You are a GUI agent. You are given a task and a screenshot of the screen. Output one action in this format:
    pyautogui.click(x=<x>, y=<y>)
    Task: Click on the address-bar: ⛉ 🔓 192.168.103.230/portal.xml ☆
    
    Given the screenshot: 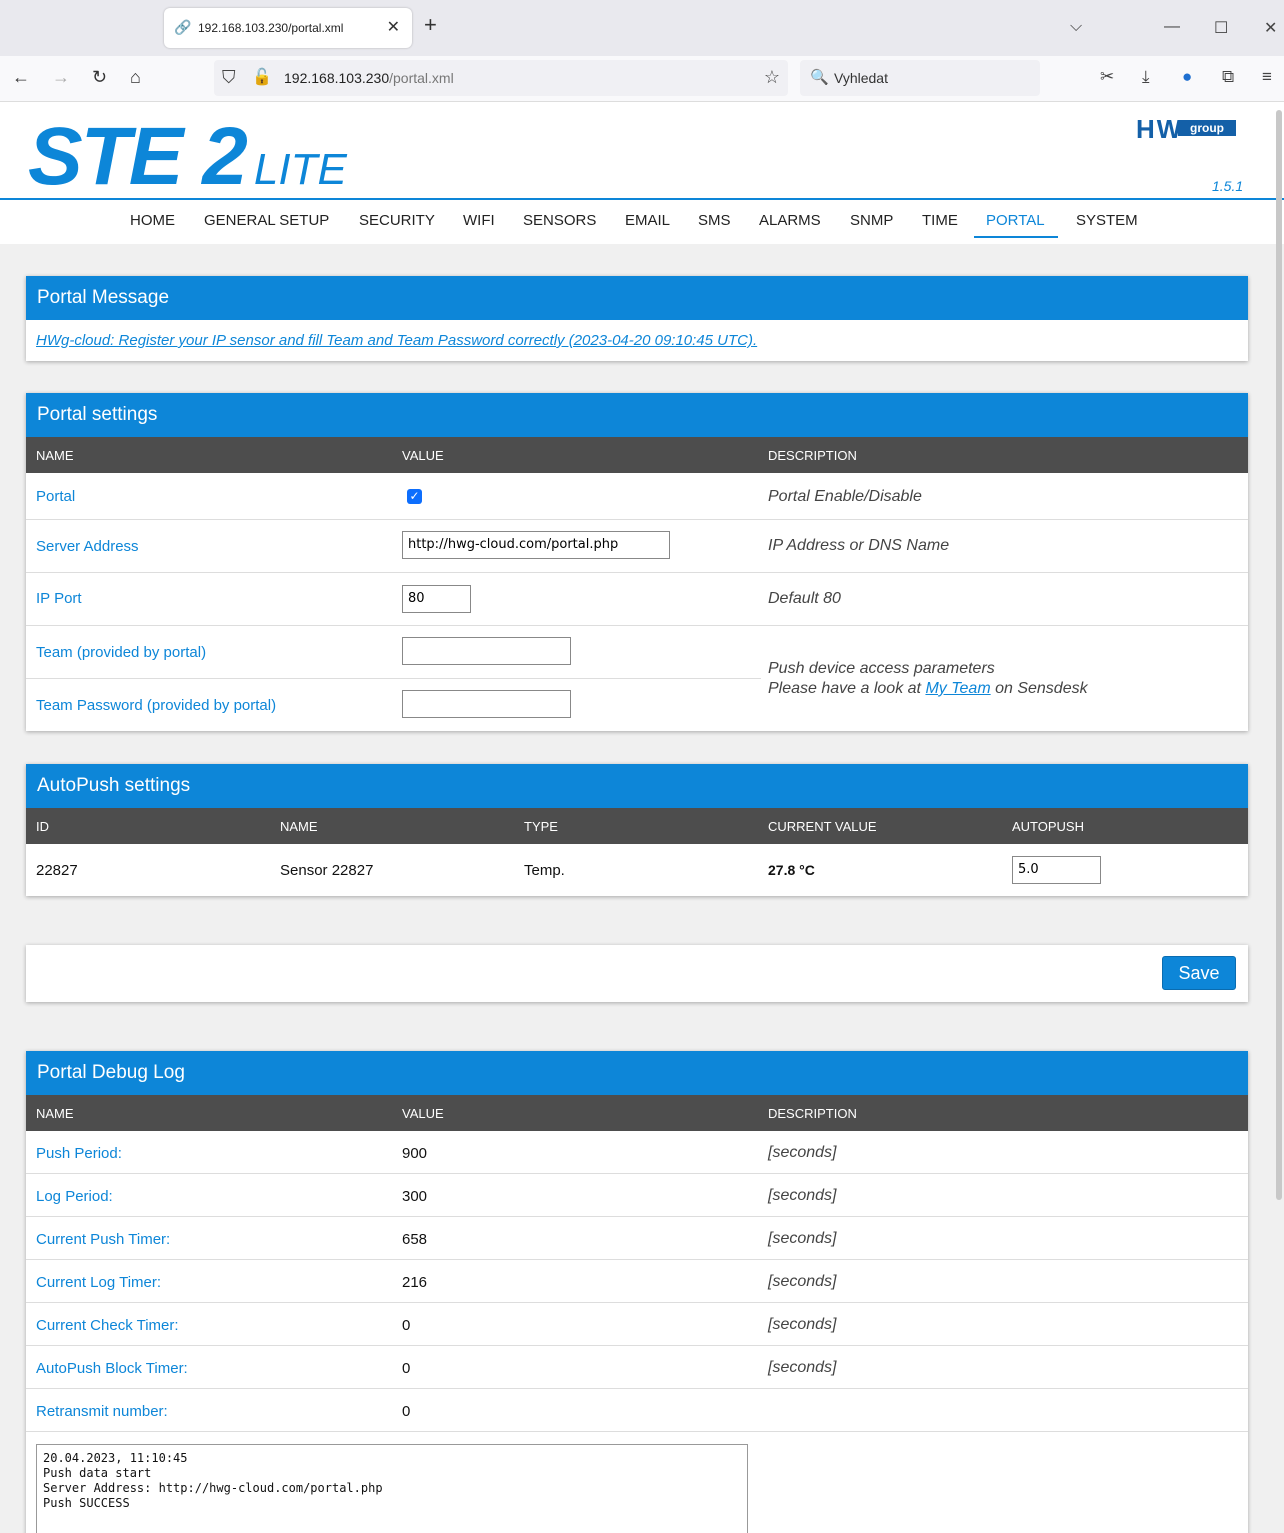 What is the action you would take?
    pyautogui.click(x=501, y=78)
    